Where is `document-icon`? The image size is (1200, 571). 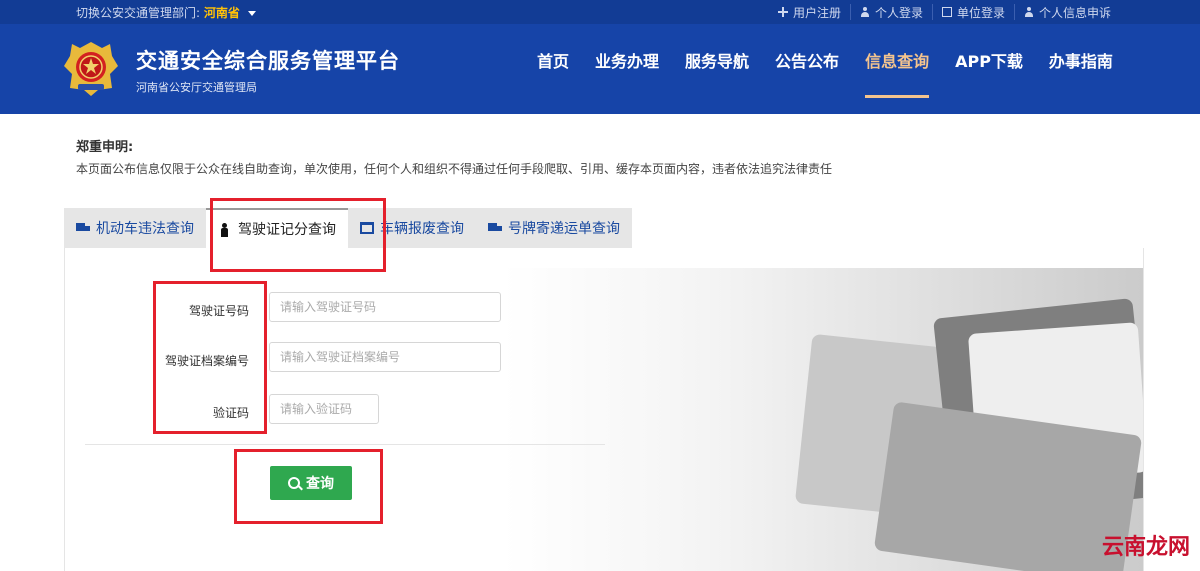 document-icon is located at coordinates (946, 12).